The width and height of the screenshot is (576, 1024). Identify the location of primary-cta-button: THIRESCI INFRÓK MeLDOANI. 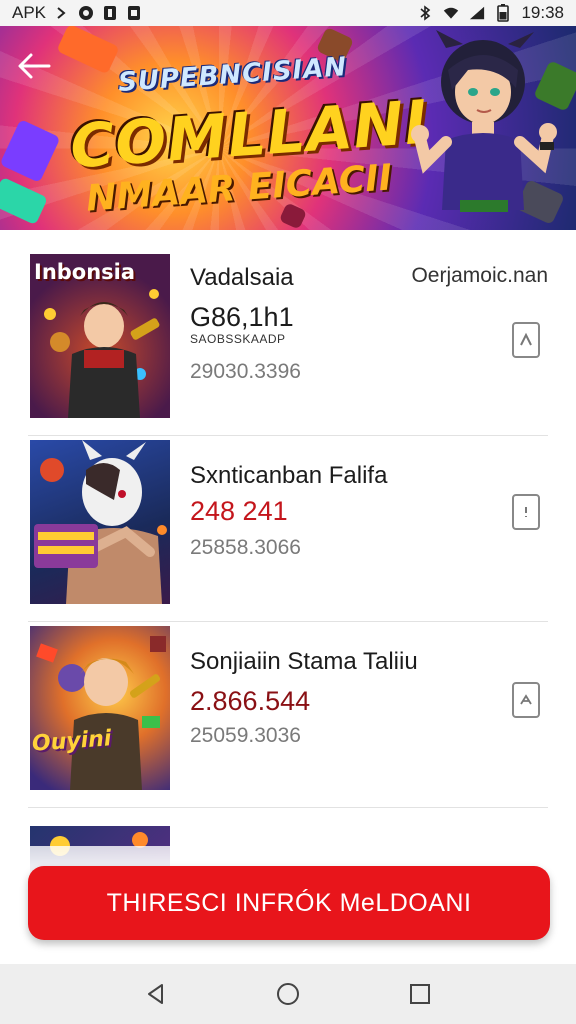
(289, 903).